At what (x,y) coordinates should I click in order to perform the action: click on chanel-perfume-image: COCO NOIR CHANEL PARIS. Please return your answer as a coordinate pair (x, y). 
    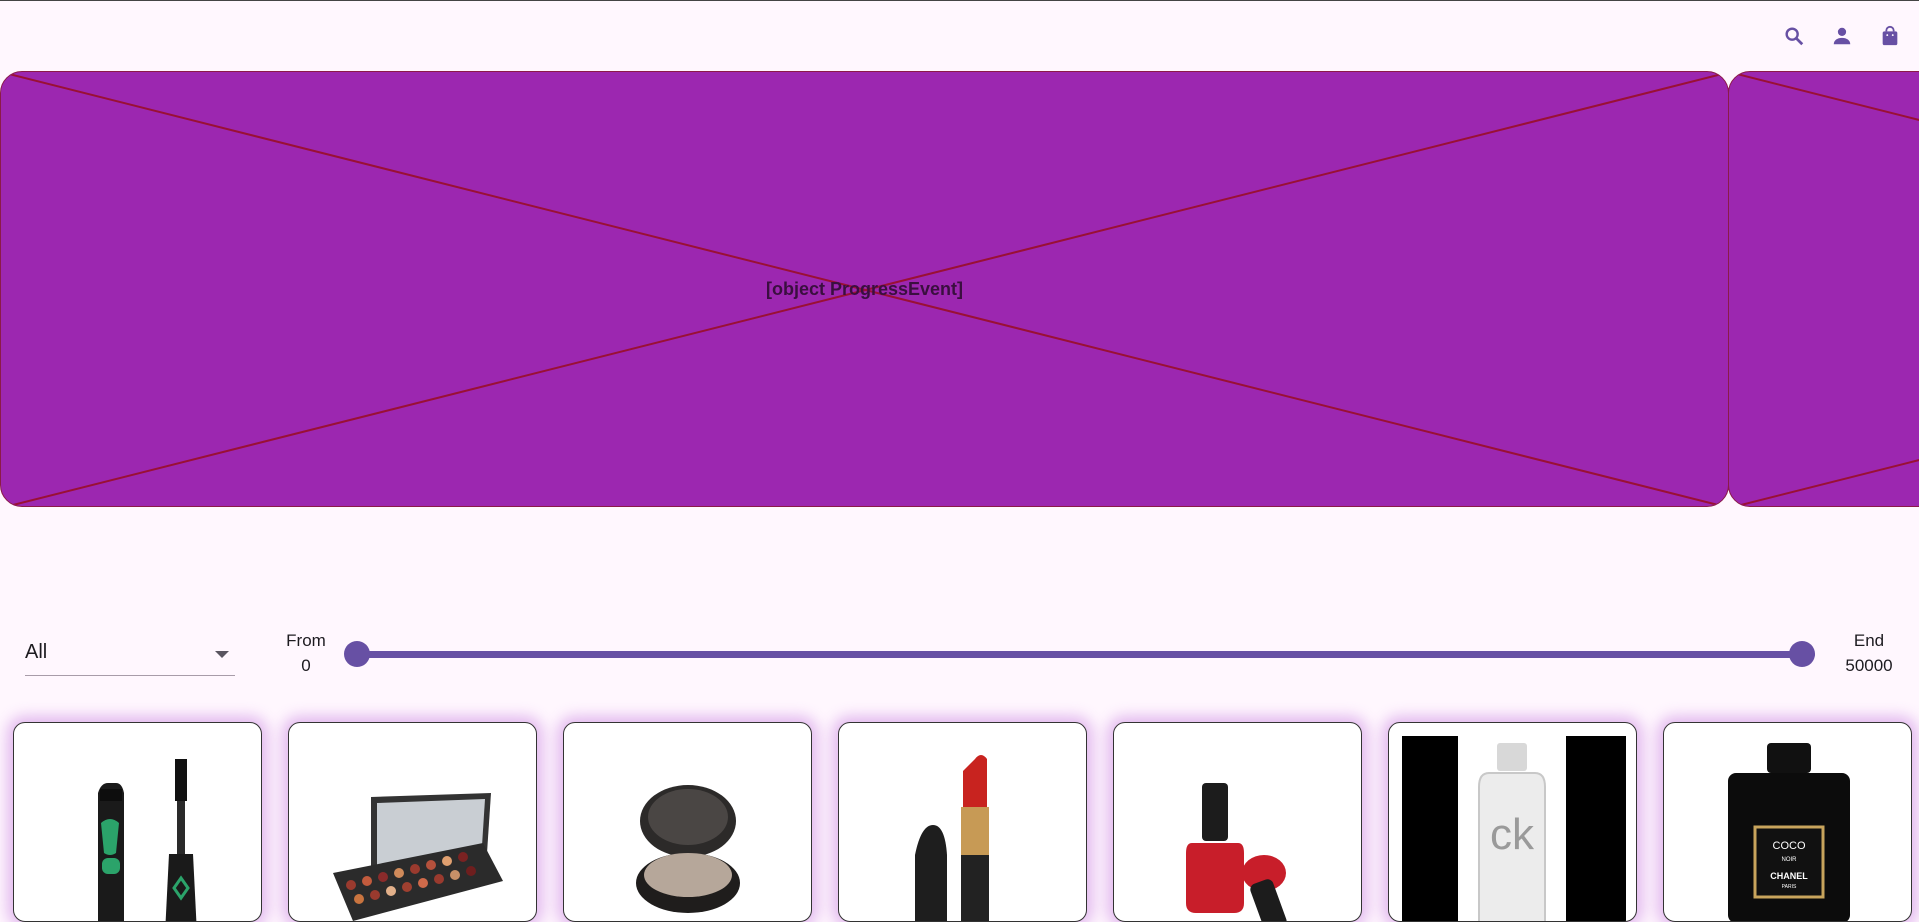
    Looking at the image, I should click on (1789, 832).